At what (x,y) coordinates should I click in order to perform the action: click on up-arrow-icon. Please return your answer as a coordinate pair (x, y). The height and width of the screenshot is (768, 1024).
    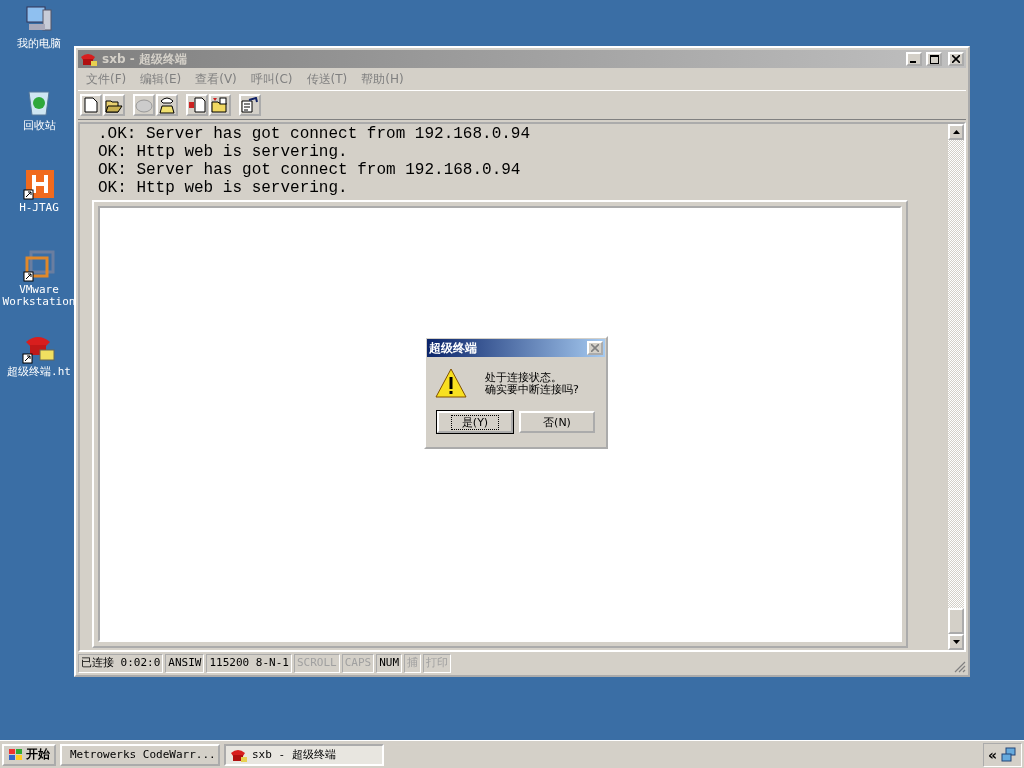
    Looking at the image, I should click on (956, 132).